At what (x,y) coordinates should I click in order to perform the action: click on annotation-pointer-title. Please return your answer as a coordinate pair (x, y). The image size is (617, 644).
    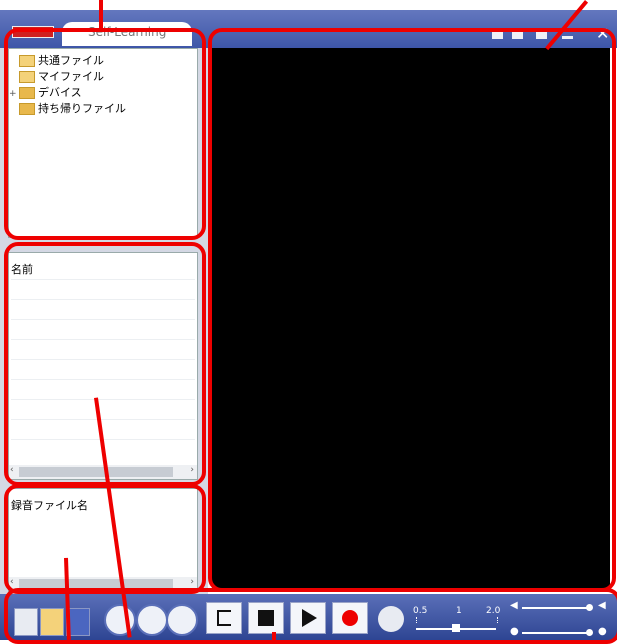
    Looking at the image, I should click on (101, 15).